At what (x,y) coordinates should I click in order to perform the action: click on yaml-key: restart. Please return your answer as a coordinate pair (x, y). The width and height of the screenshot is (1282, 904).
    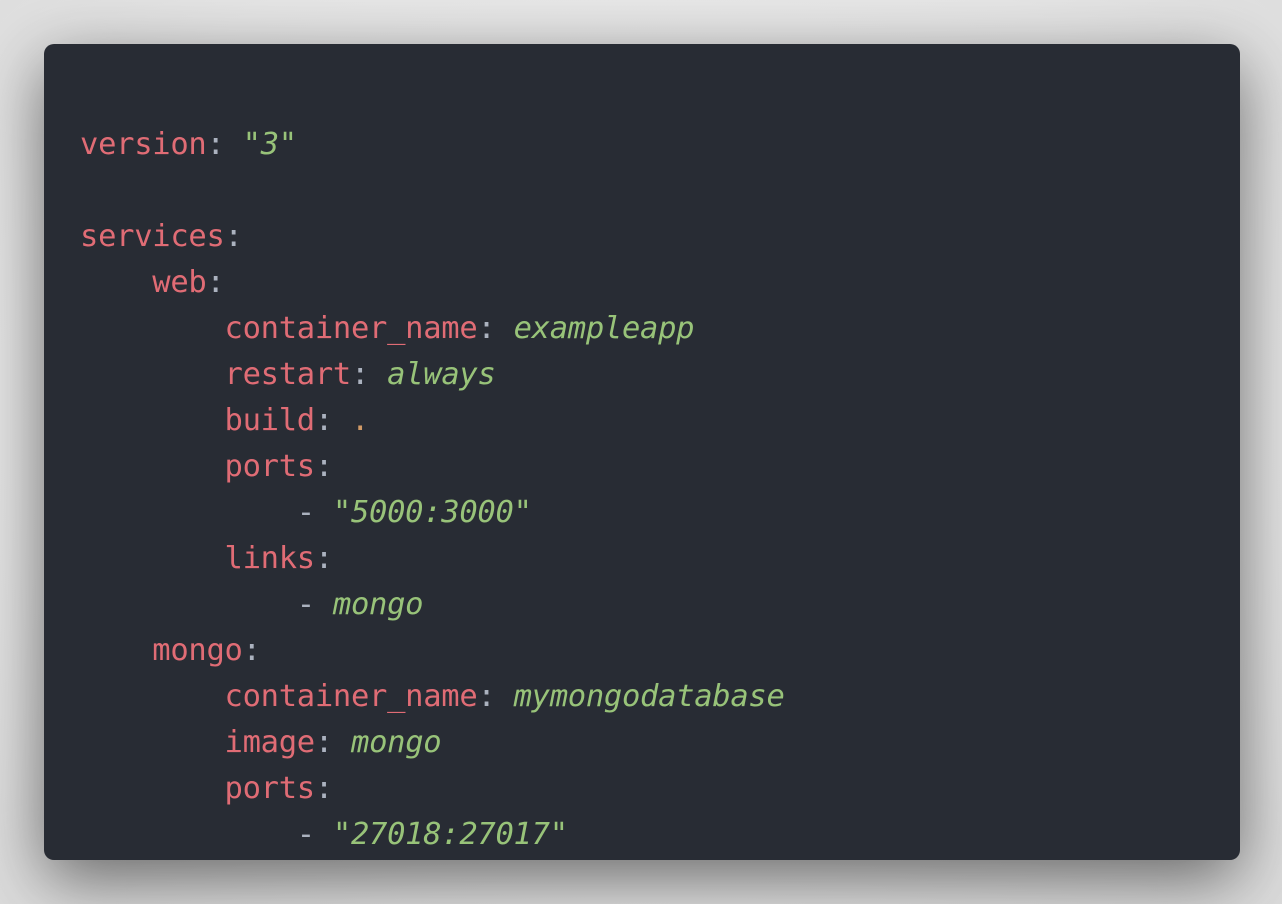
    Looking at the image, I should click on (288, 374).